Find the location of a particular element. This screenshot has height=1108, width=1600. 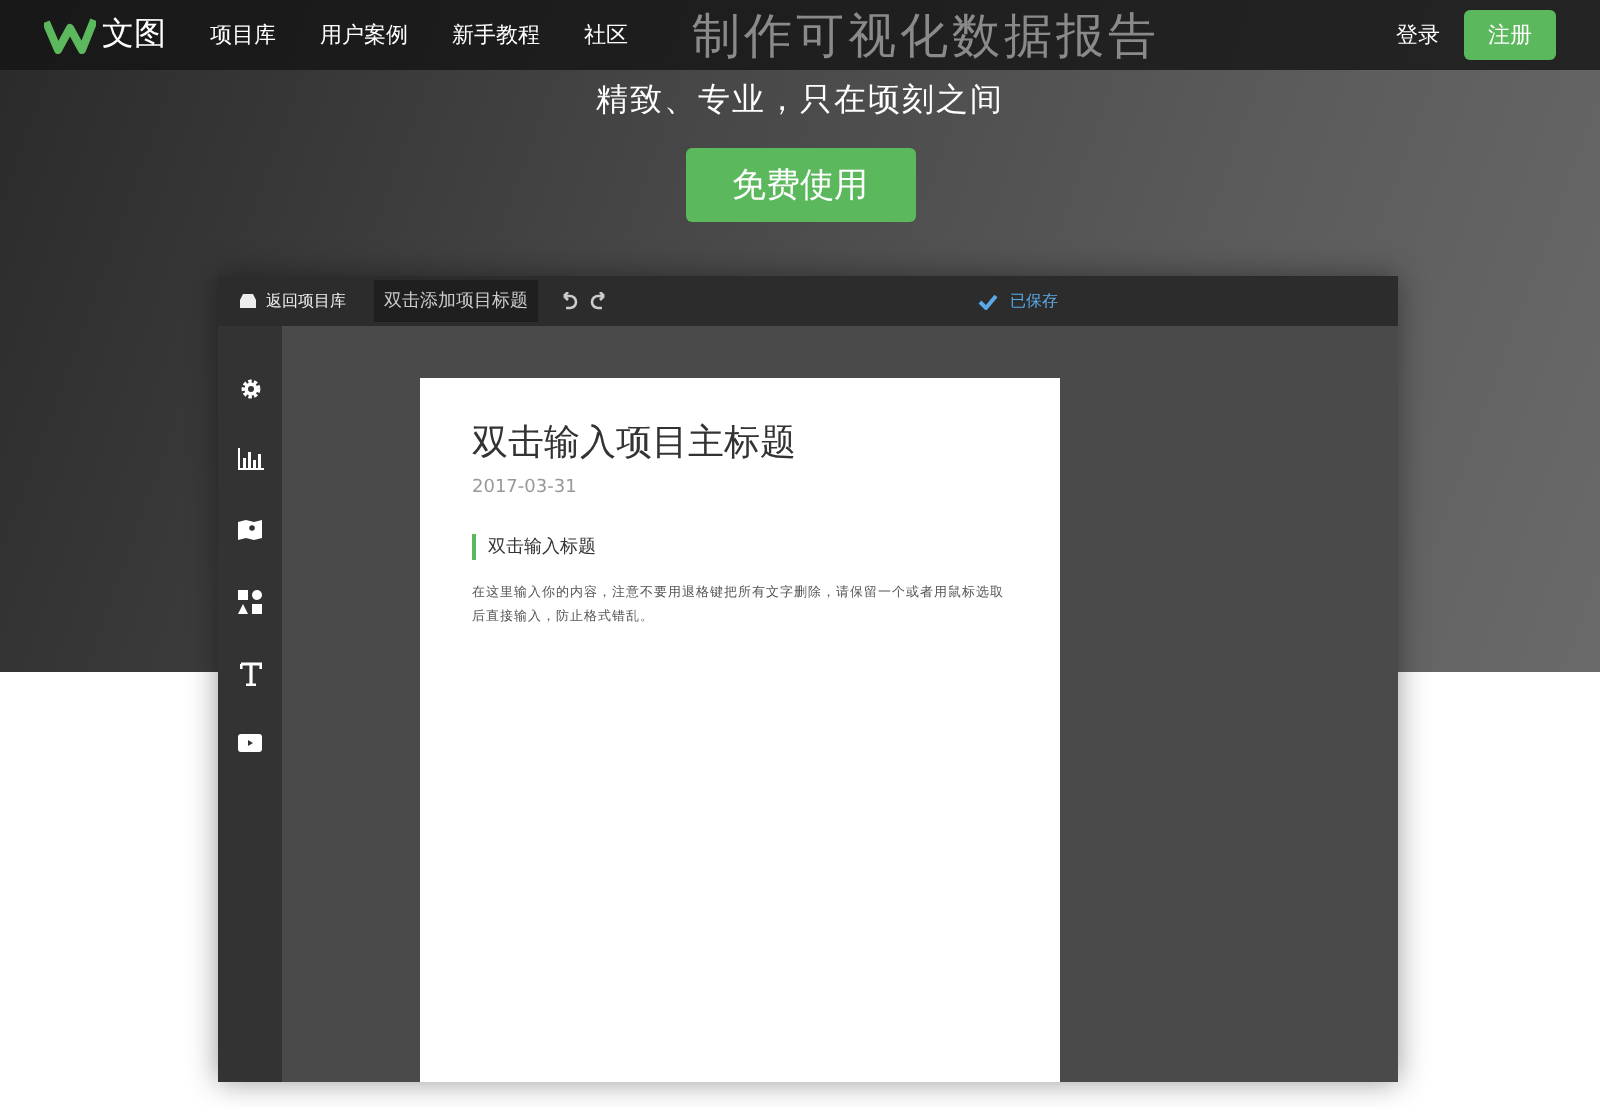

text-tool-icon is located at coordinates (250, 674).